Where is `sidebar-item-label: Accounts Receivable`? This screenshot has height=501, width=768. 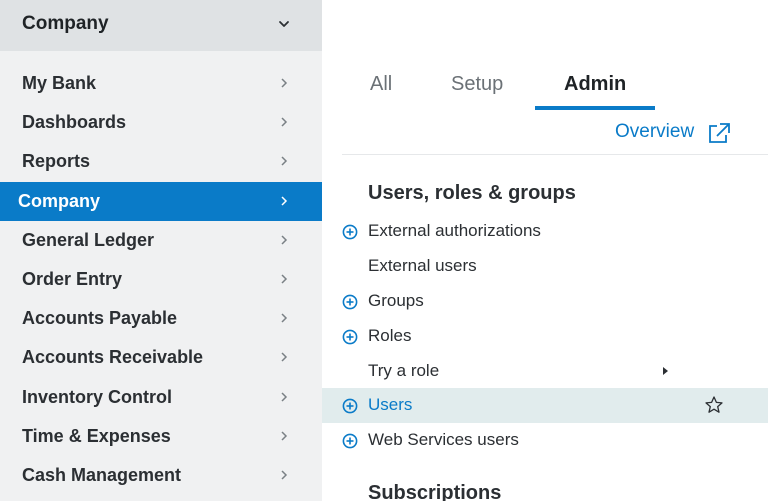 sidebar-item-label: Accounts Receivable is located at coordinates (113, 357).